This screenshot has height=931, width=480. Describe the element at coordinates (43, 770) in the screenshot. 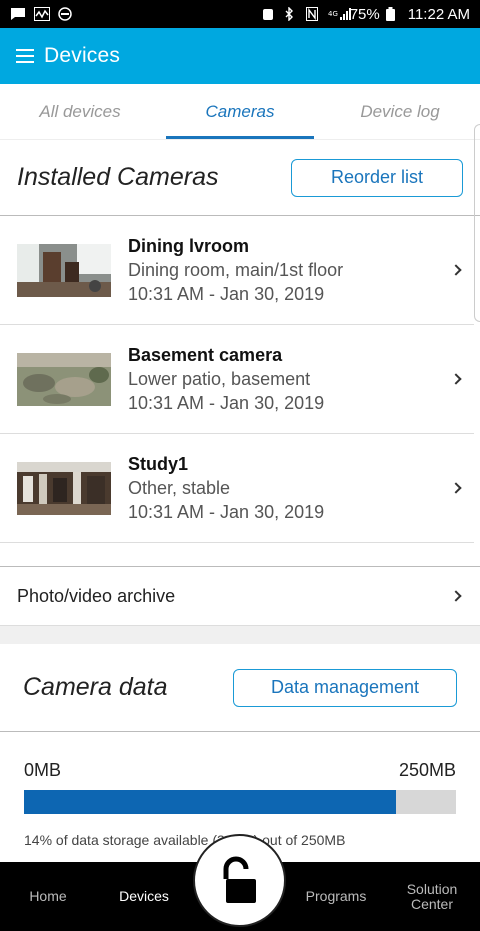

I see `storage-min-label: 0MB` at that location.